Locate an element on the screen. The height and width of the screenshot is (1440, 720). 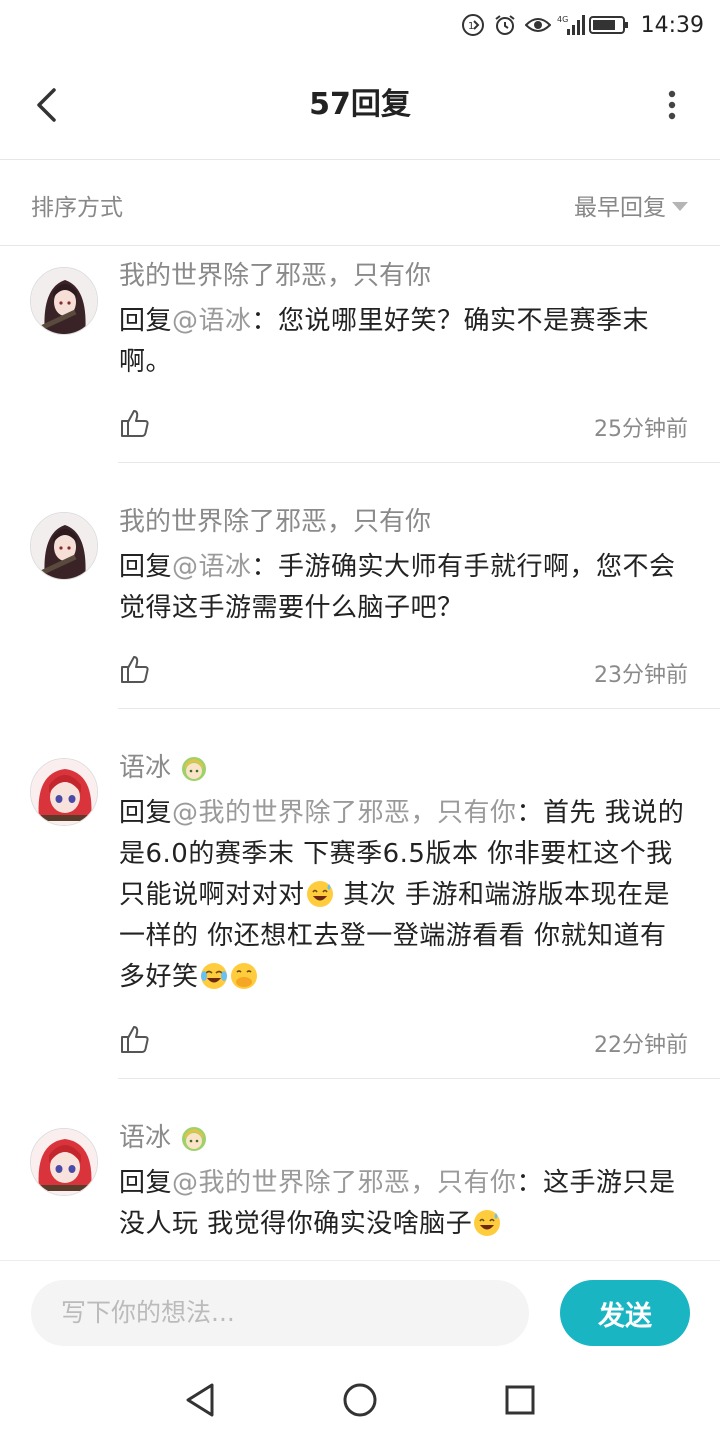
top-app-bar: 57回复 is located at coordinates (360, 105).